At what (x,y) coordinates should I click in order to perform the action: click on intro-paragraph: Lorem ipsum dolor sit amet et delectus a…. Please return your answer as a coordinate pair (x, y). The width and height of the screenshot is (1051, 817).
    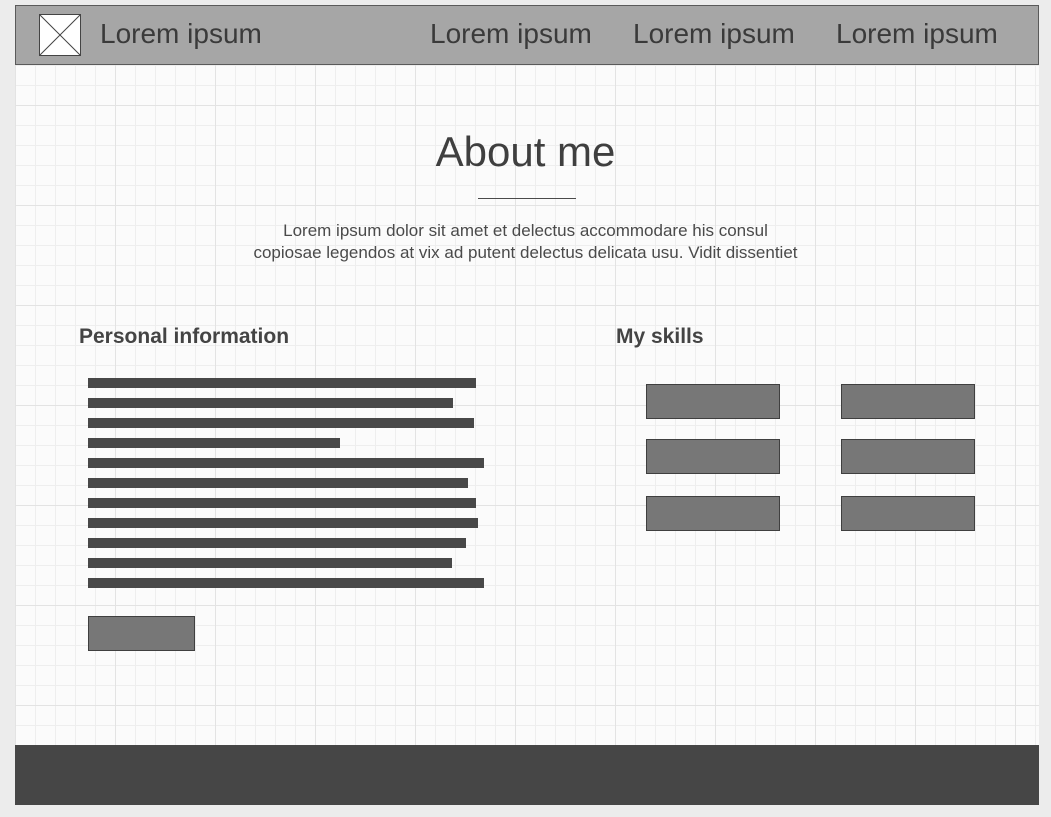
    Looking at the image, I should click on (525, 242).